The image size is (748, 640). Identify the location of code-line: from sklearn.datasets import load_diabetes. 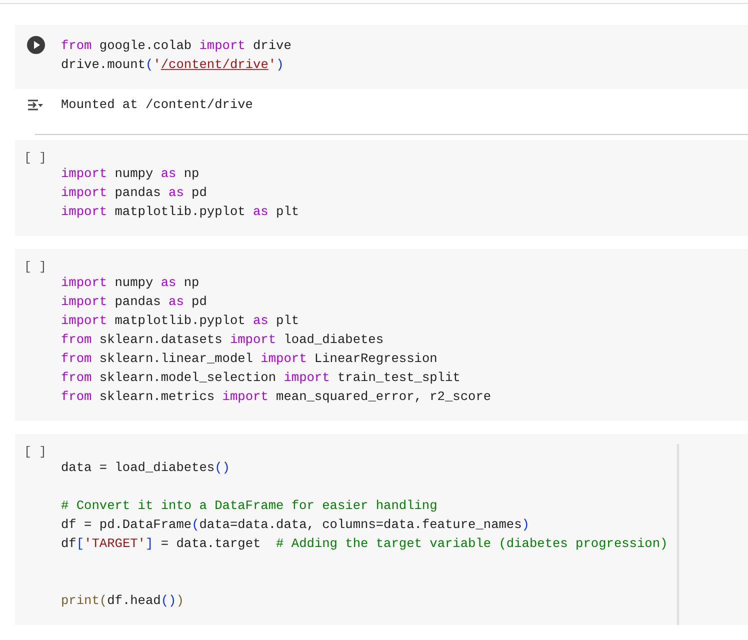
(223, 340).